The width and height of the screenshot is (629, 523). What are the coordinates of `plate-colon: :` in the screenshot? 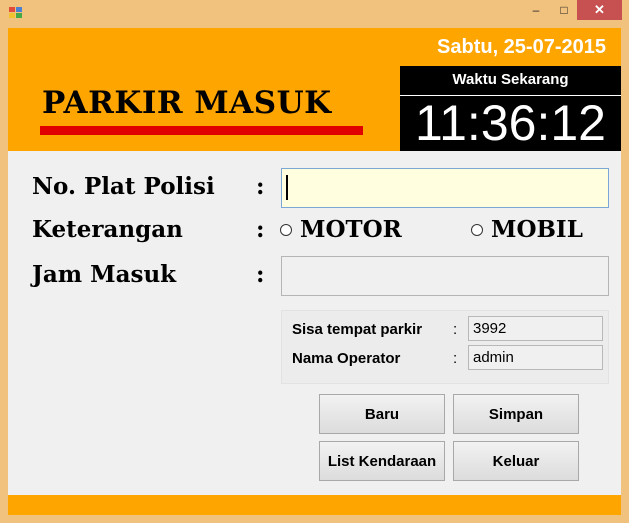 It's located at (260, 186).